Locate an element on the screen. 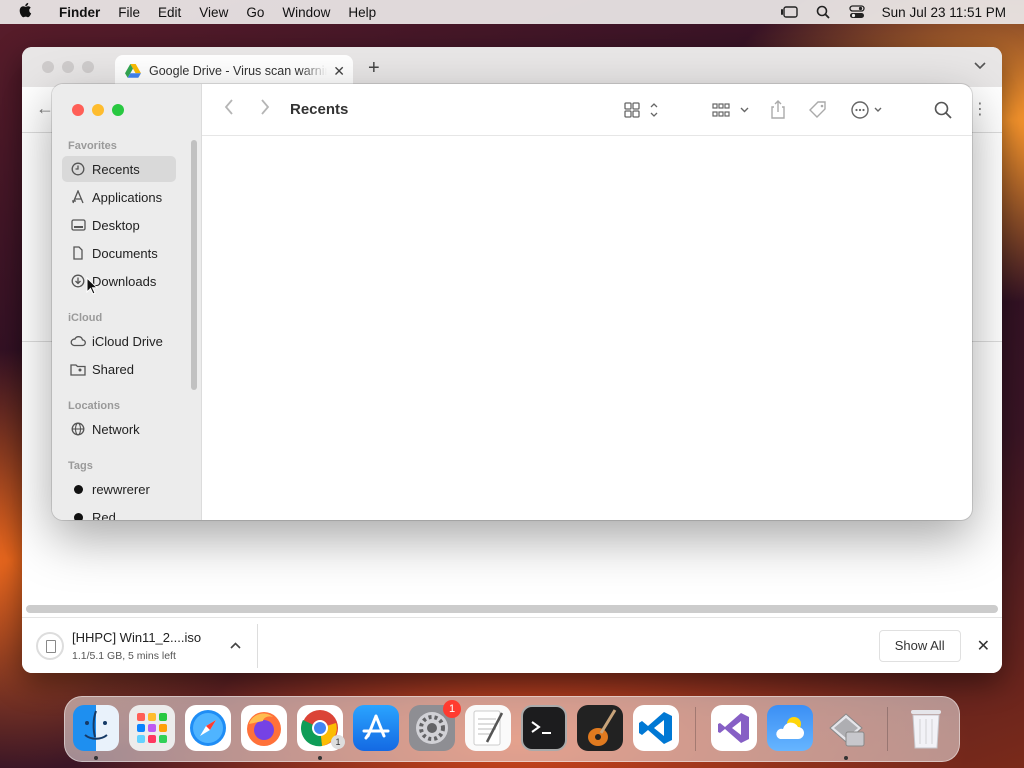 Image resolution: width=1024 pixels, height=768 pixels. browser-close-button is located at coordinates (48, 67).